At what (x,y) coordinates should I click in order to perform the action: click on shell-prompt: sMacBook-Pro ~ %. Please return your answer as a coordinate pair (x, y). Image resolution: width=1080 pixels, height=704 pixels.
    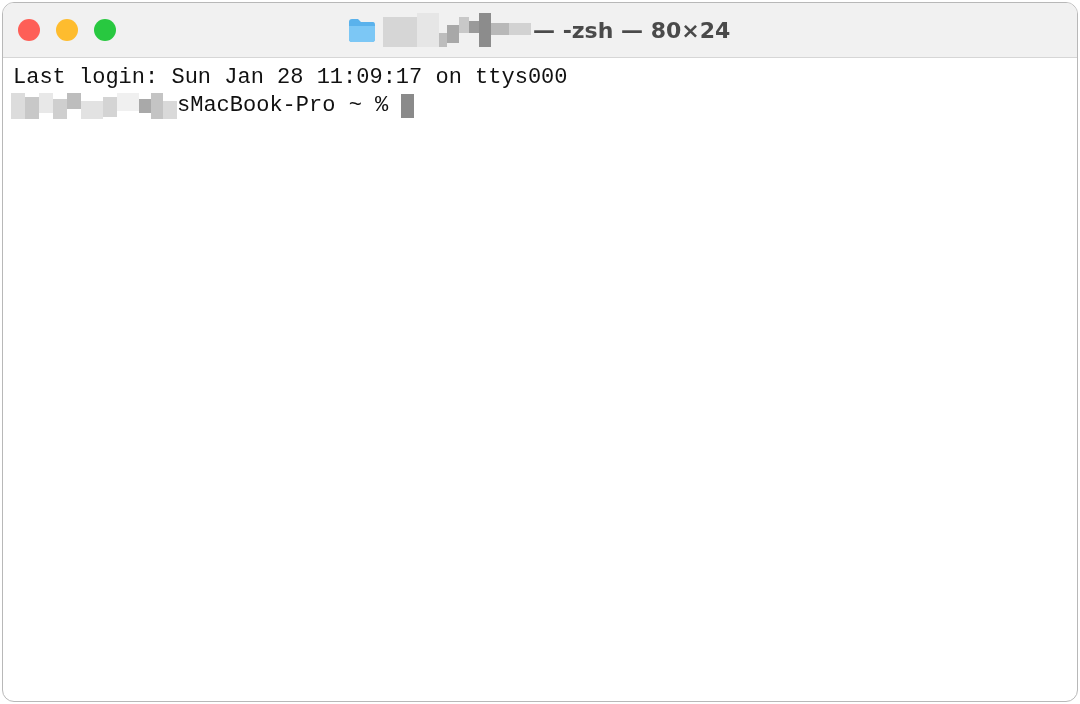
    Looking at the image, I should click on (283, 106).